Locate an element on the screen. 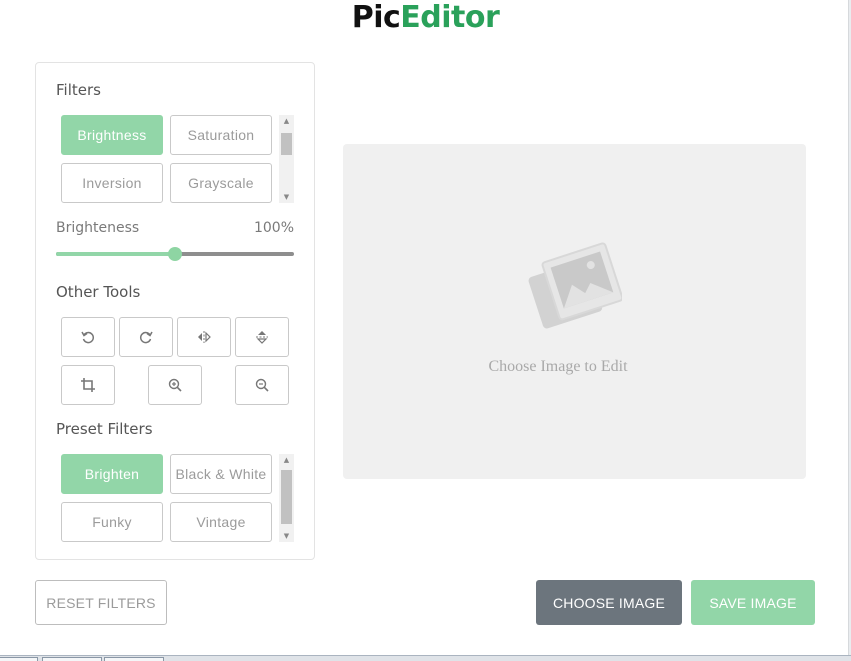 The image size is (851, 661). crop-button is located at coordinates (88, 385).